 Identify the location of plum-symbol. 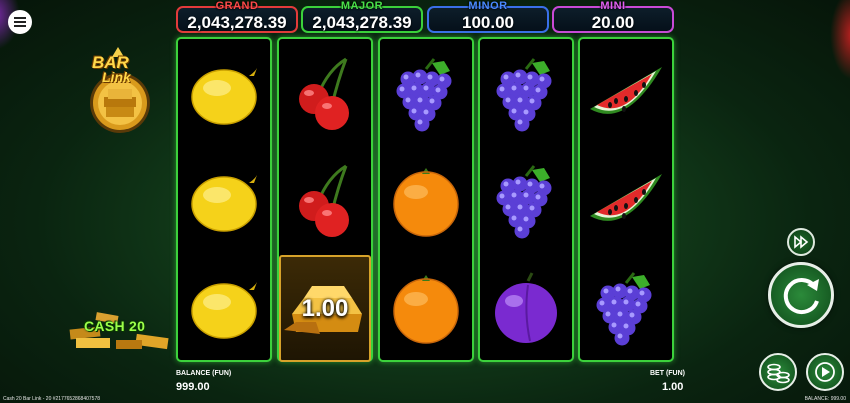
(526, 308).